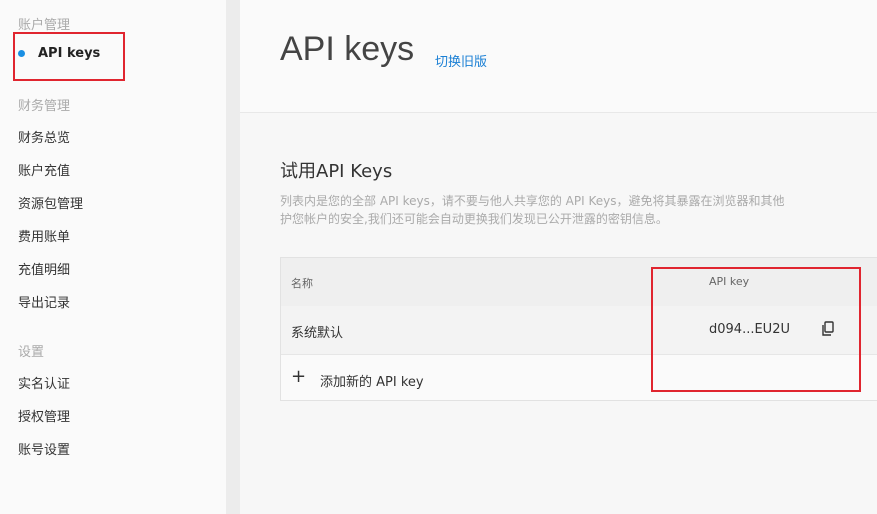 The width and height of the screenshot is (877, 514). What do you see at coordinates (69, 56) in the screenshot?
I see `highlight-box-api-keys` at bounding box center [69, 56].